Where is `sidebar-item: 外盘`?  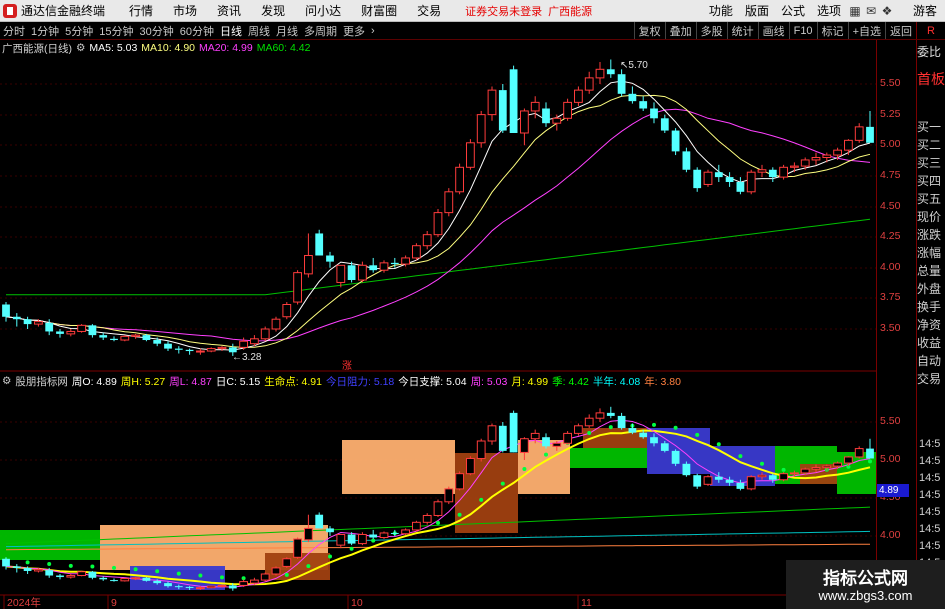
sidebar-item: 外盘 is located at coordinates (931, 289).